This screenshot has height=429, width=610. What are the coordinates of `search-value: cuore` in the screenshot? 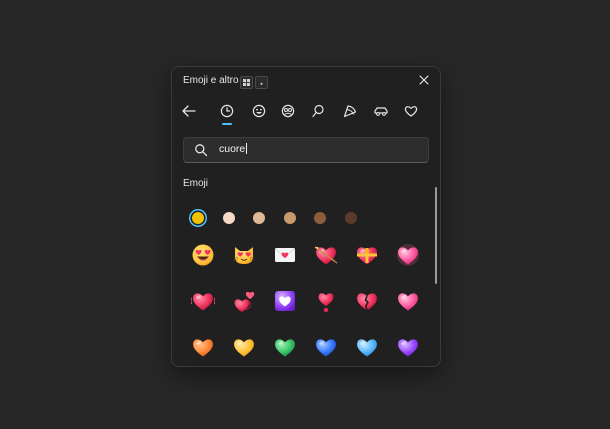 It's located at (232, 149).